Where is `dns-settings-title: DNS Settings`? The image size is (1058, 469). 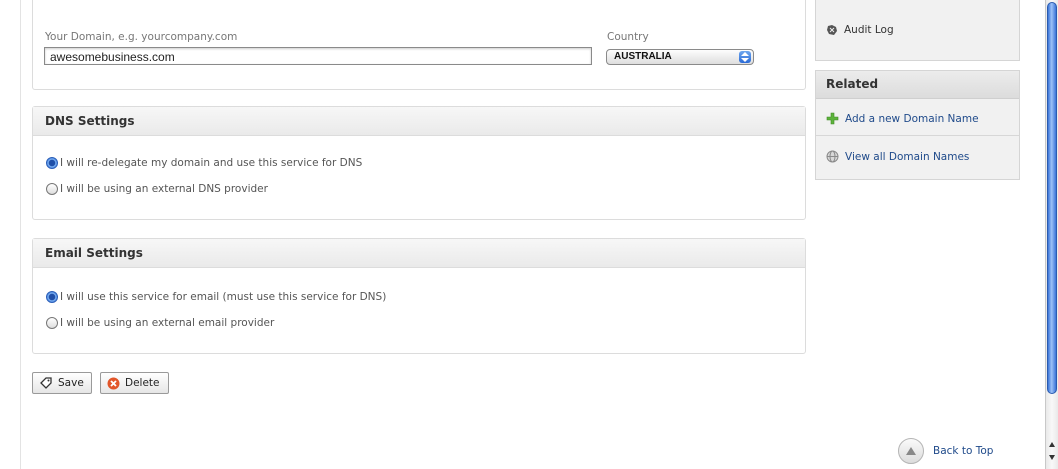 dns-settings-title: DNS Settings is located at coordinates (419, 121).